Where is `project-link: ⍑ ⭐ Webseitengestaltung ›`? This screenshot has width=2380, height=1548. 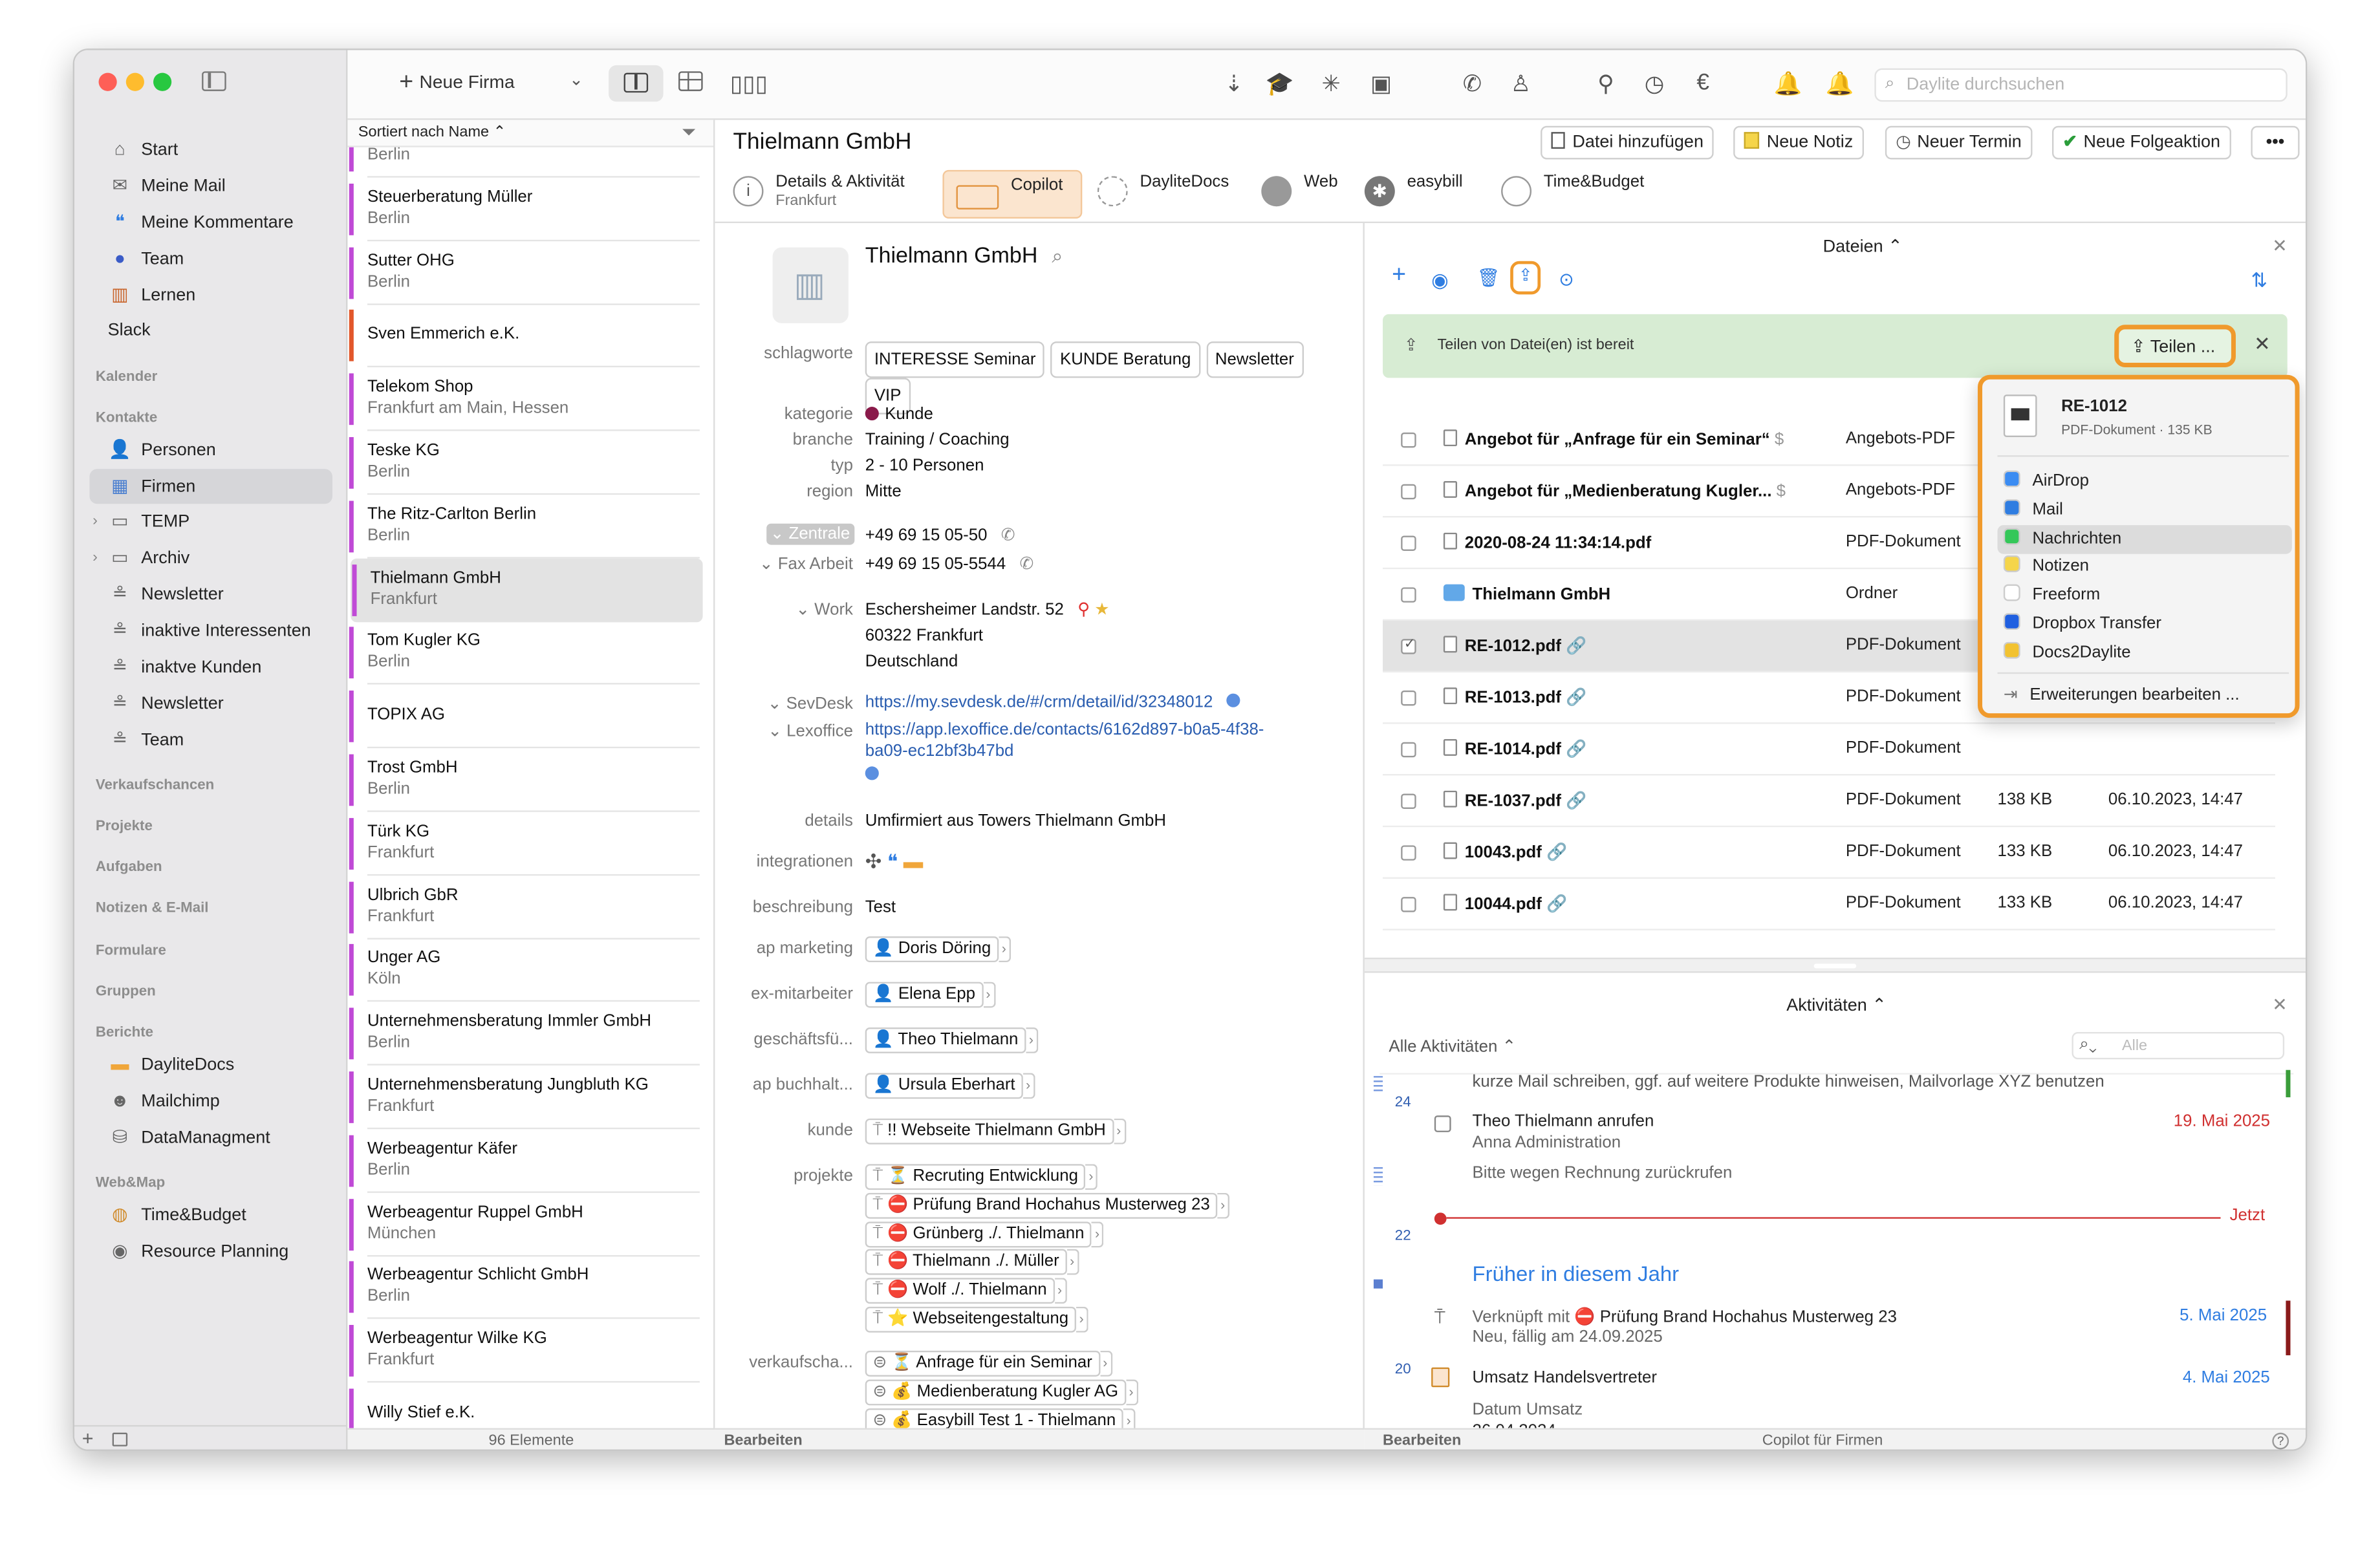
project-link: ⍑ ⭐ Webseitengestaltung › is located at coordinates (976, 1319).